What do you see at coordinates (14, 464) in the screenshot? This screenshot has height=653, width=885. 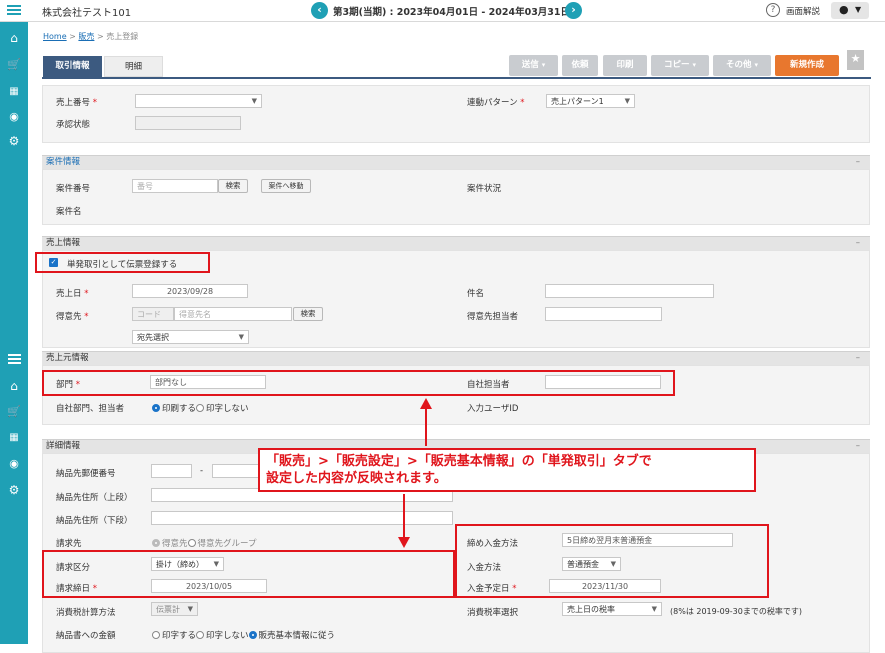 I see `money-bag-icon-2: ◉` at bounding box center [14, 464].